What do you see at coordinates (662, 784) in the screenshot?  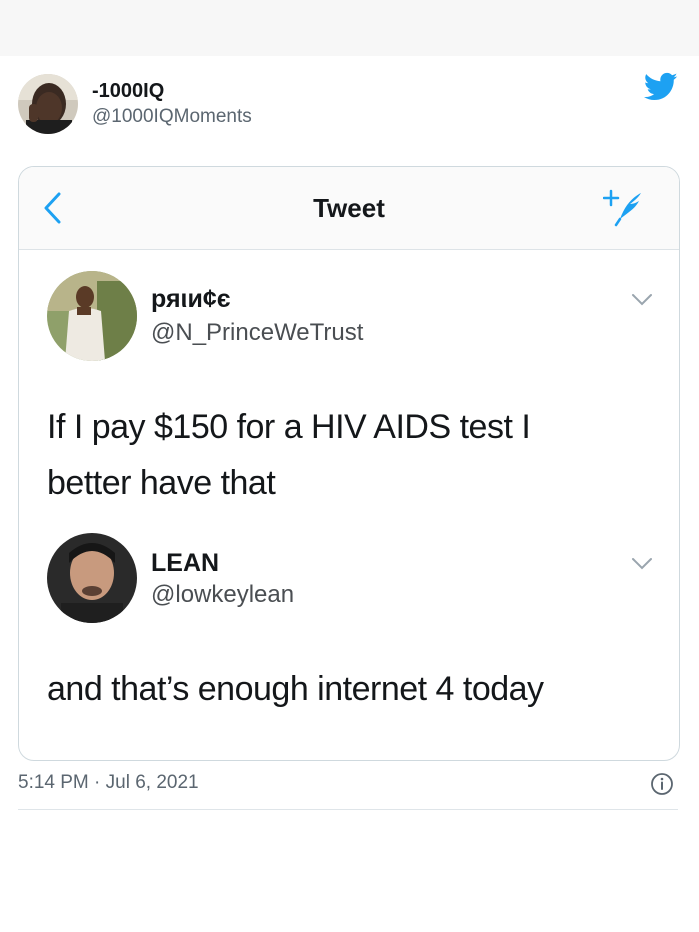 I see `info-icon` at bounding box center [662, 784].